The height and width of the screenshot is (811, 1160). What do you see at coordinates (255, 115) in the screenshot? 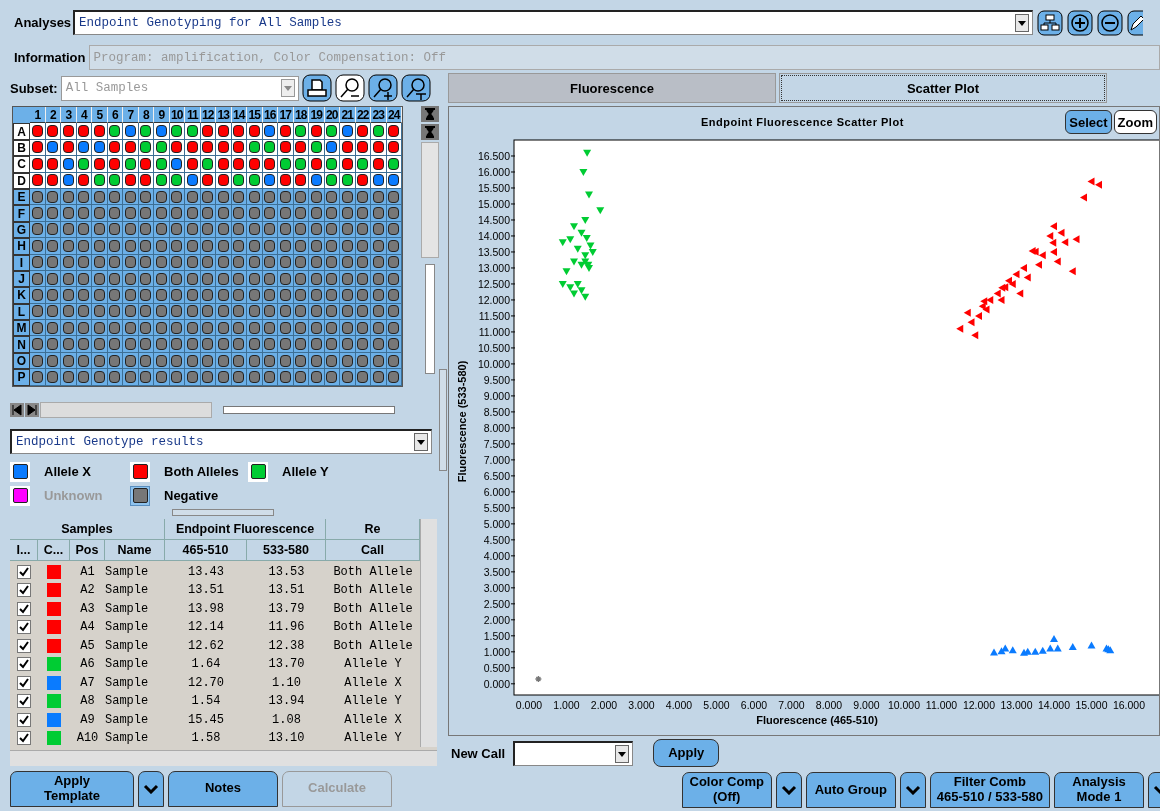
I see `column-header: 15` at bounding box center [255, 115].